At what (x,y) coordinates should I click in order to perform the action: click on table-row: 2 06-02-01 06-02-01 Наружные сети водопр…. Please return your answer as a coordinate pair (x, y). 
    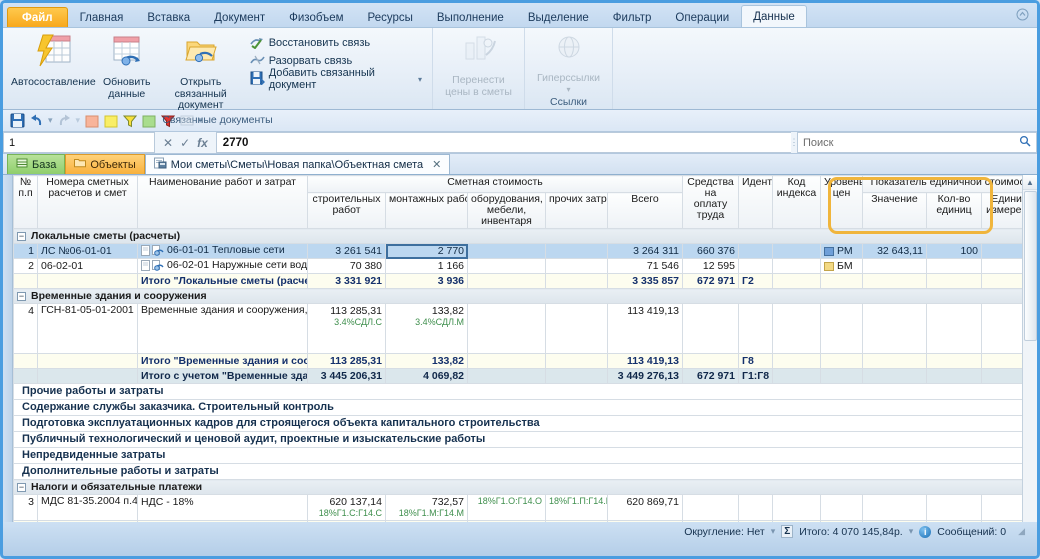
    Looking at the image, I should click on (525, 266).